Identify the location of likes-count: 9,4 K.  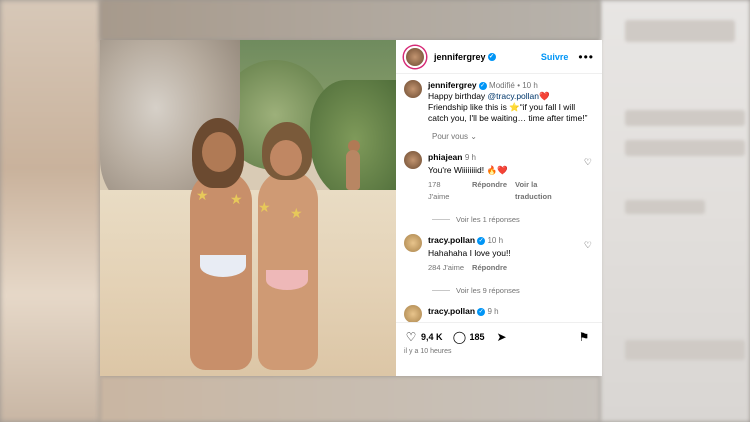
(432, 337).